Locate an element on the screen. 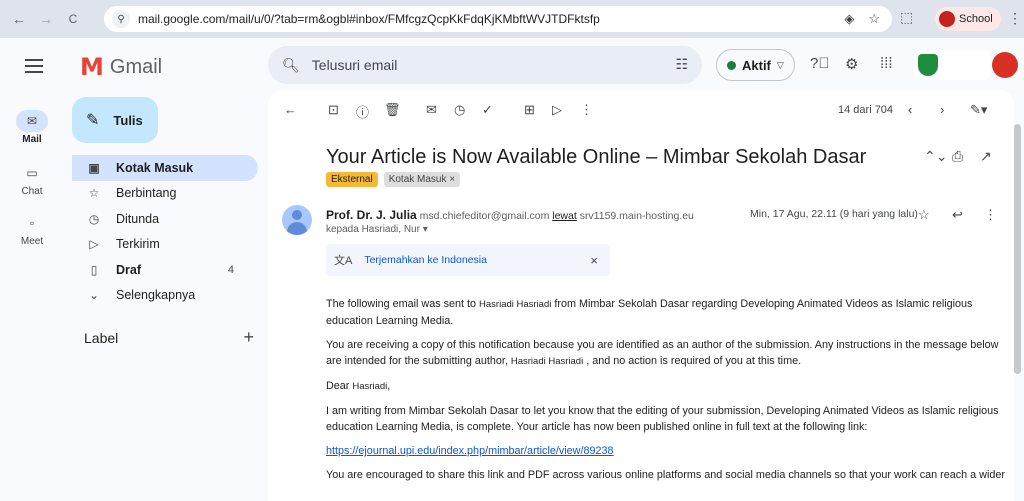  pencil-icon: ✎ is located at coordinates (93, 120).